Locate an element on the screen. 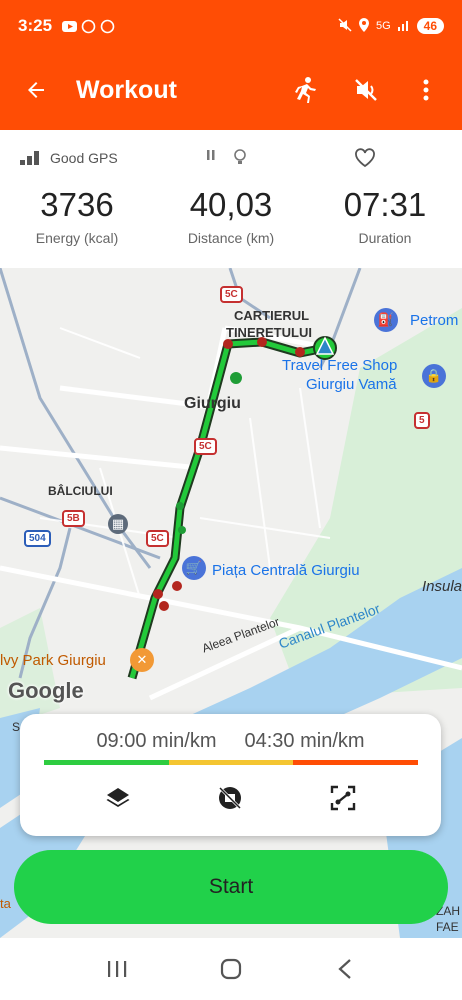  layers-icon is located at coordinates (118, 797).